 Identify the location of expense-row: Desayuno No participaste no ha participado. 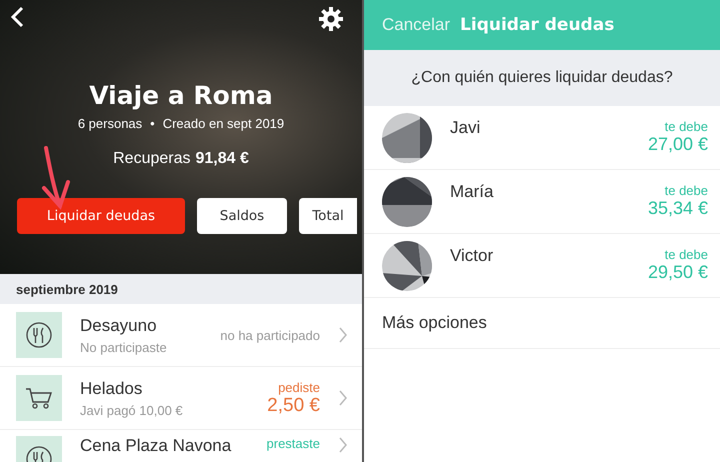
(181, 335).